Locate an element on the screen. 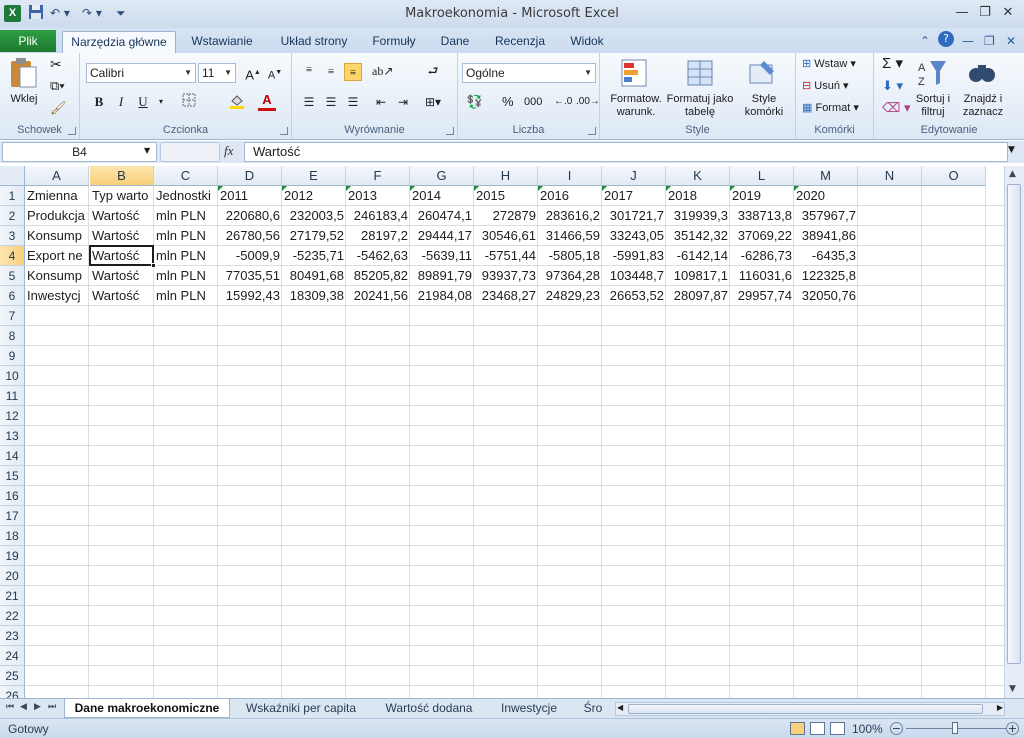  header-cell: 2013 is located at coordinates (378, 196).